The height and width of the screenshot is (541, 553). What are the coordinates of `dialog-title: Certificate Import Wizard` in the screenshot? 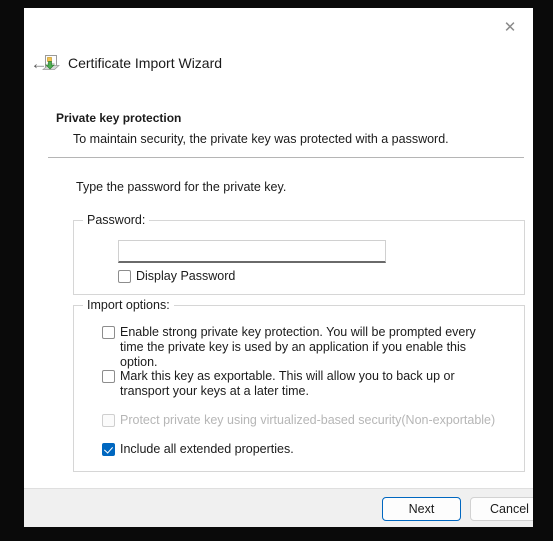 It's located at (145, 63).